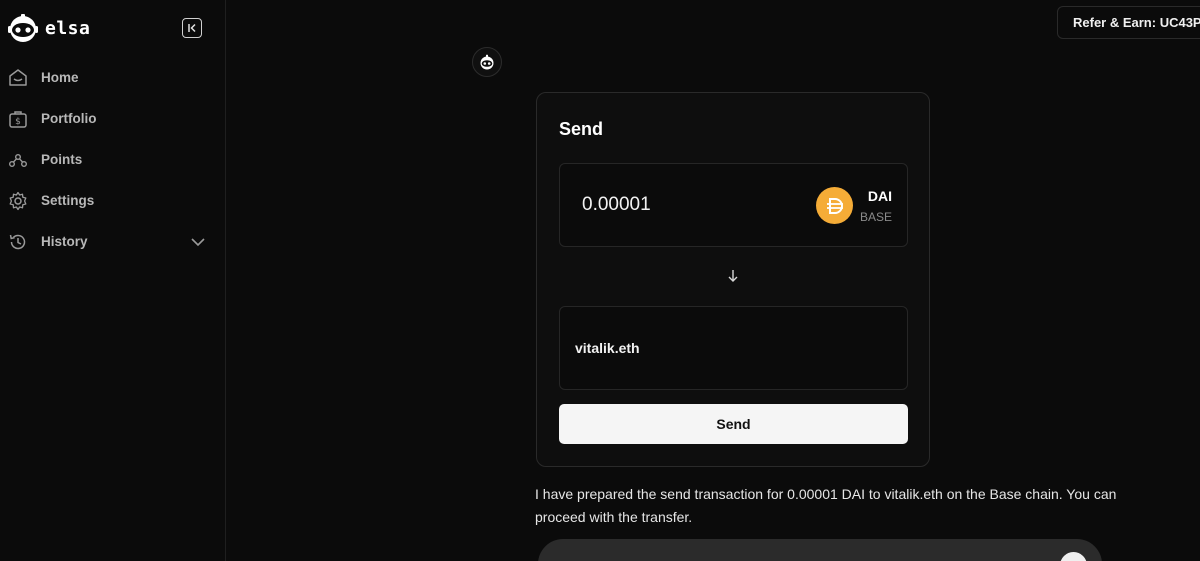  I want to click on sidebar-item-points: Points, so click(113, 159).